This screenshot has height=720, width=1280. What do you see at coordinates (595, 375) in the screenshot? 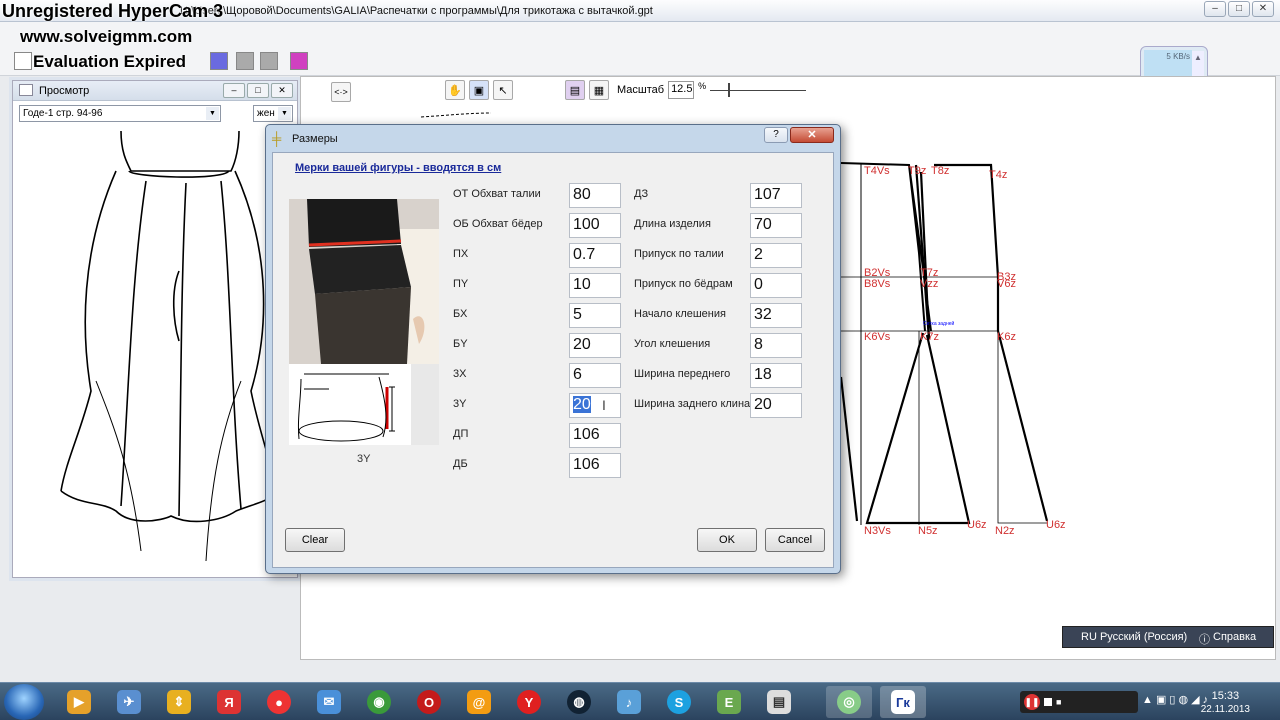
I see `zx-input: 6` at bounding box center [595, 375].